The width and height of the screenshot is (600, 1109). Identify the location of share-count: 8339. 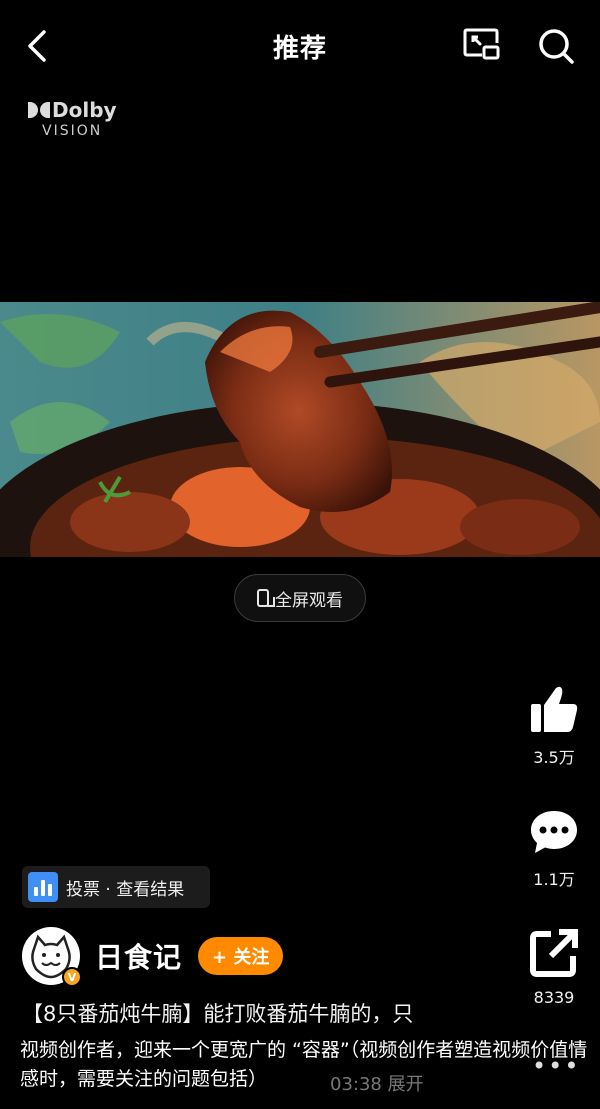
(554, 997).